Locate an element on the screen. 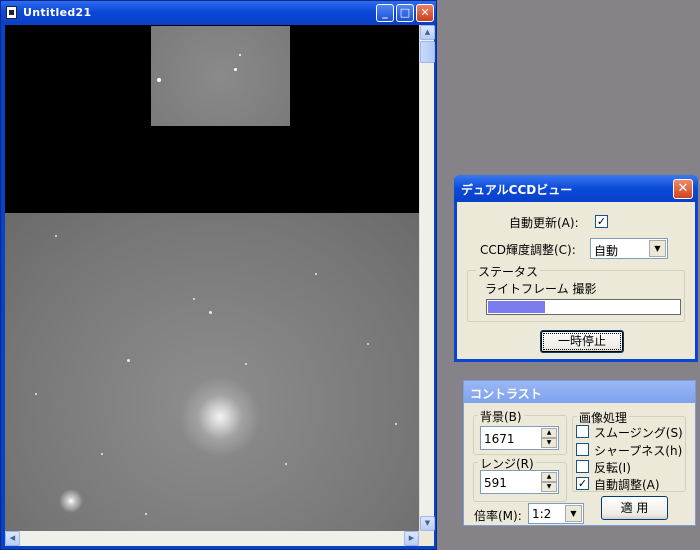 This screenshot has height=550, width=700. invert-label: 反転(I) is located at coordinates (612, 468).